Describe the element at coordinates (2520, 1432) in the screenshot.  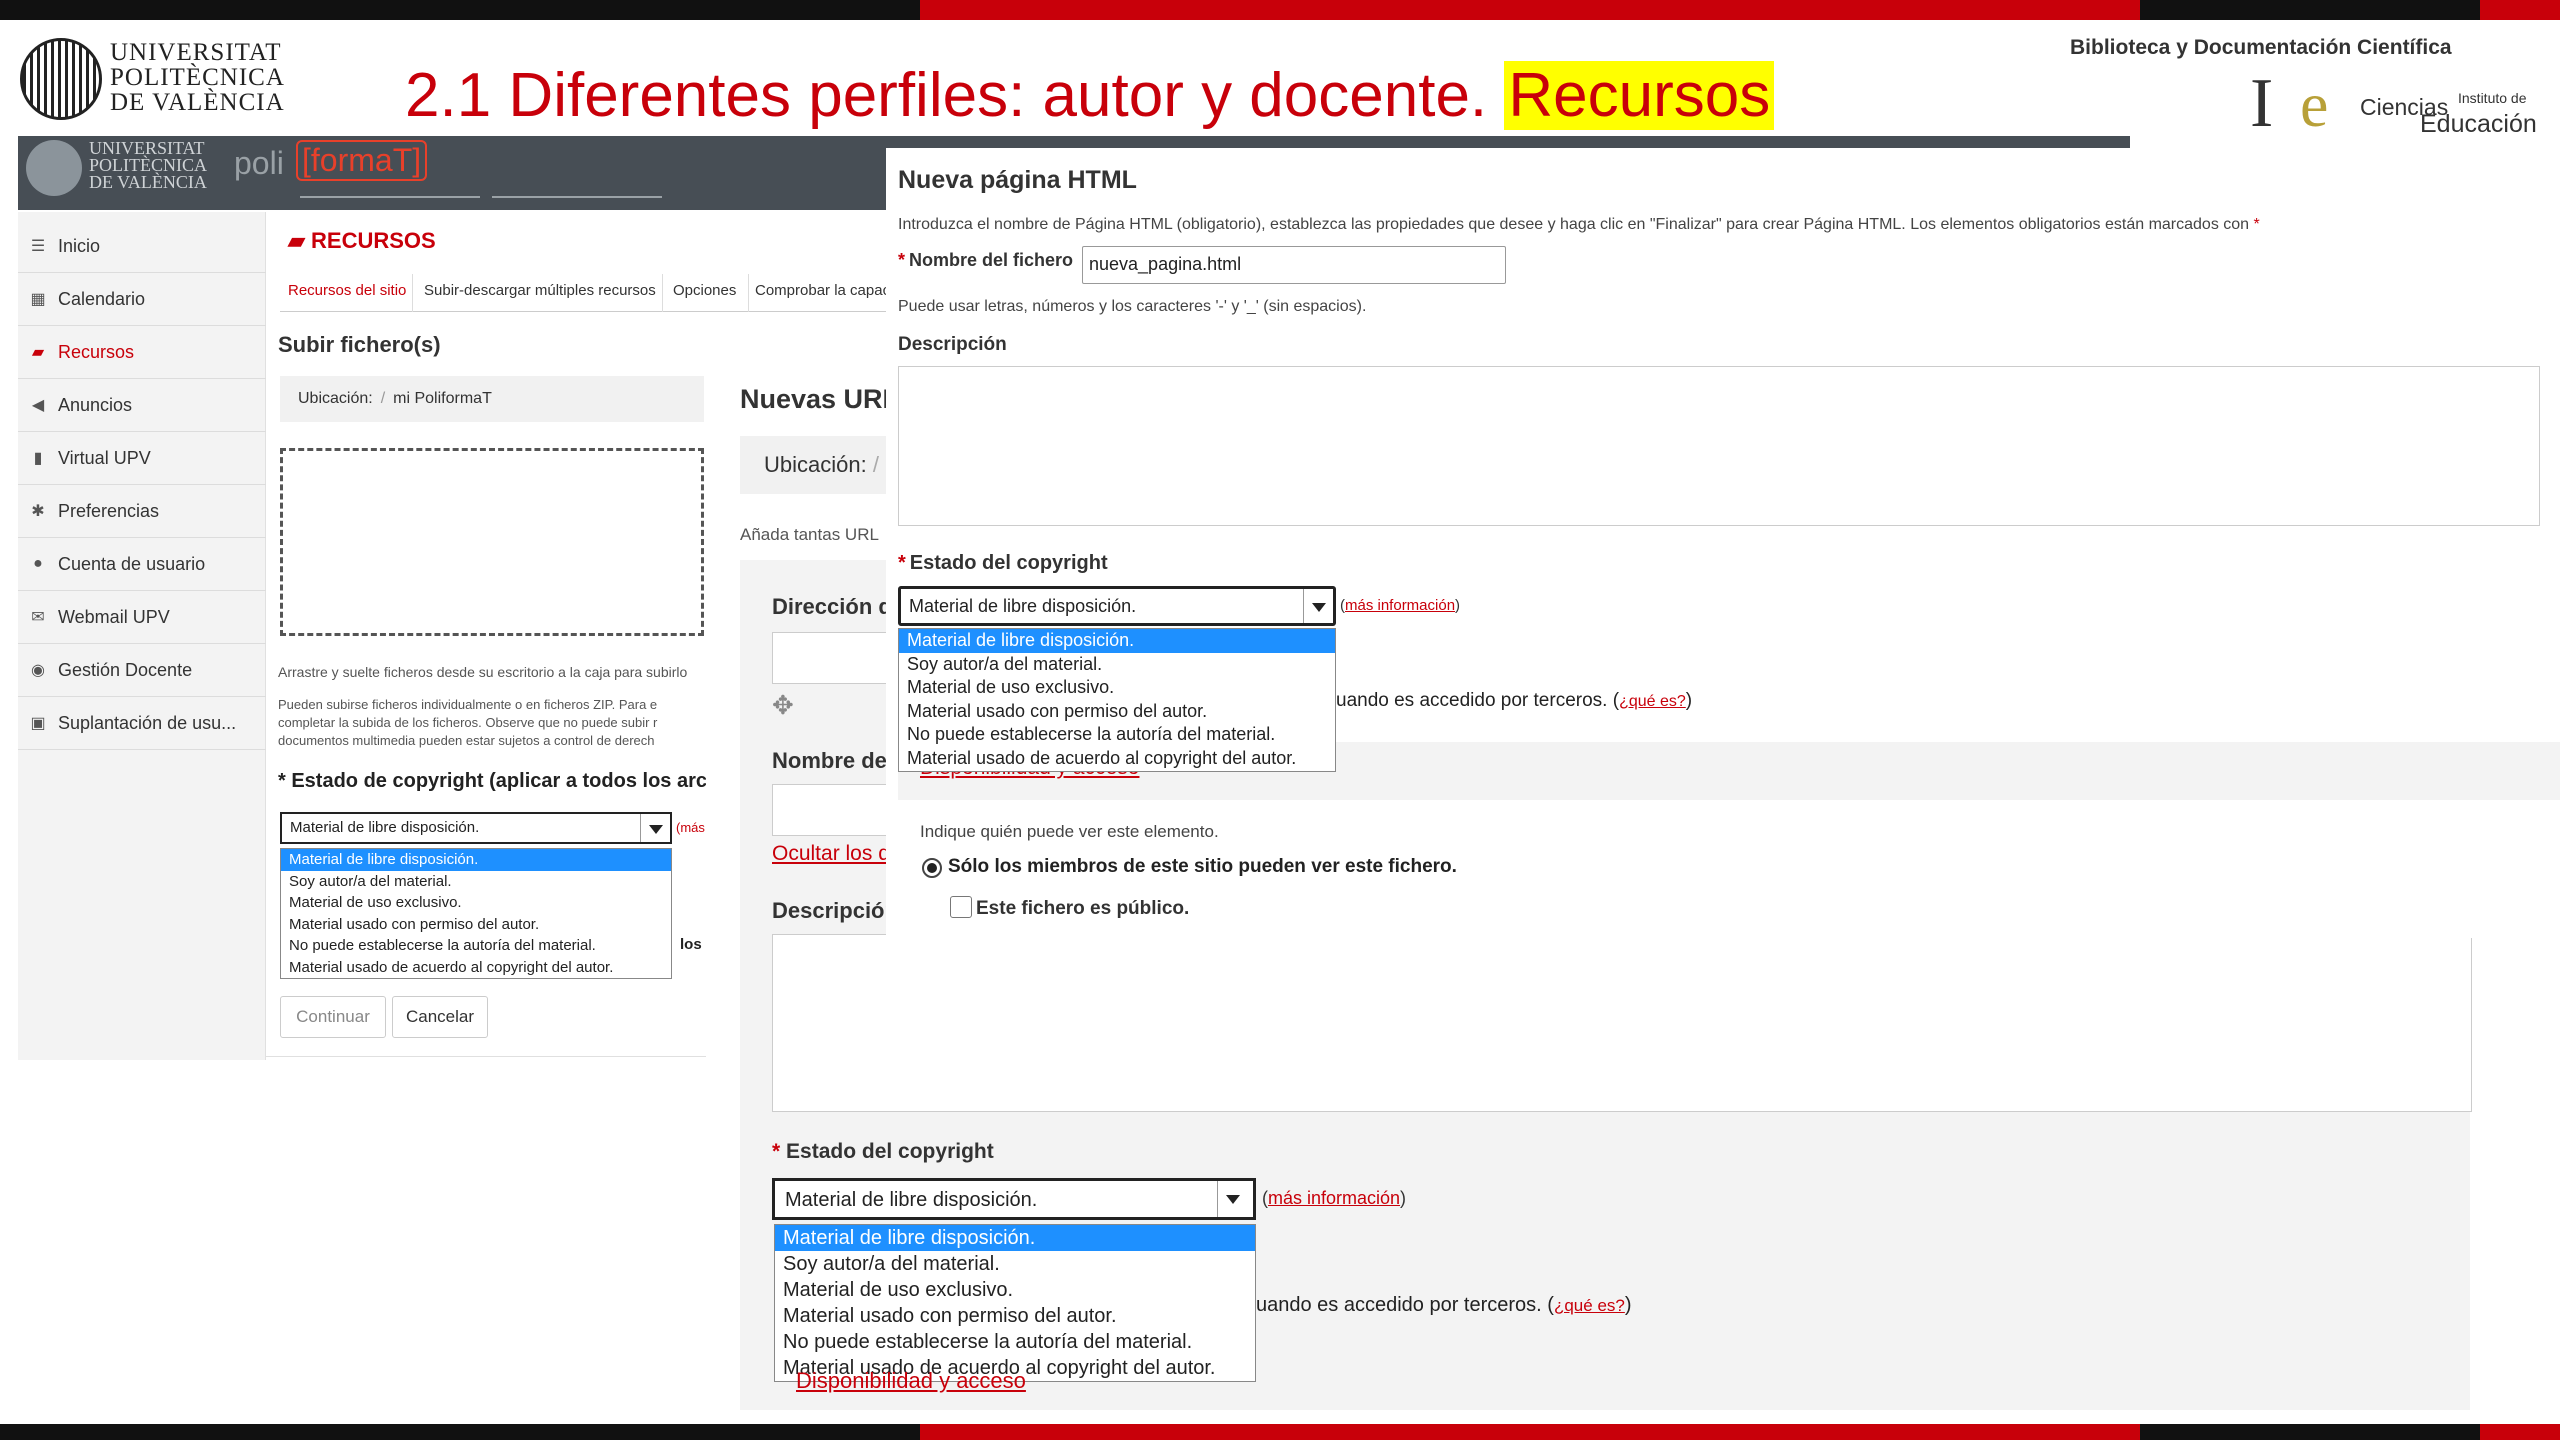
I see `bottom-bar-red-right` at that location.